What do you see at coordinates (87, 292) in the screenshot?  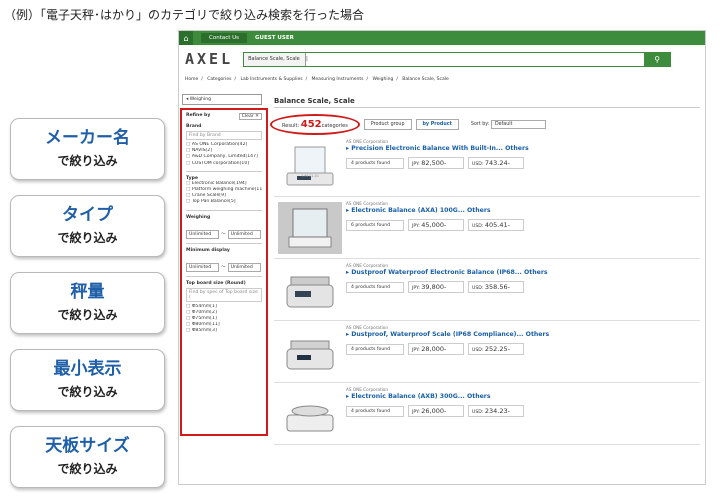 I see `callout-title: 秤量` at bounding box center [87, 292].